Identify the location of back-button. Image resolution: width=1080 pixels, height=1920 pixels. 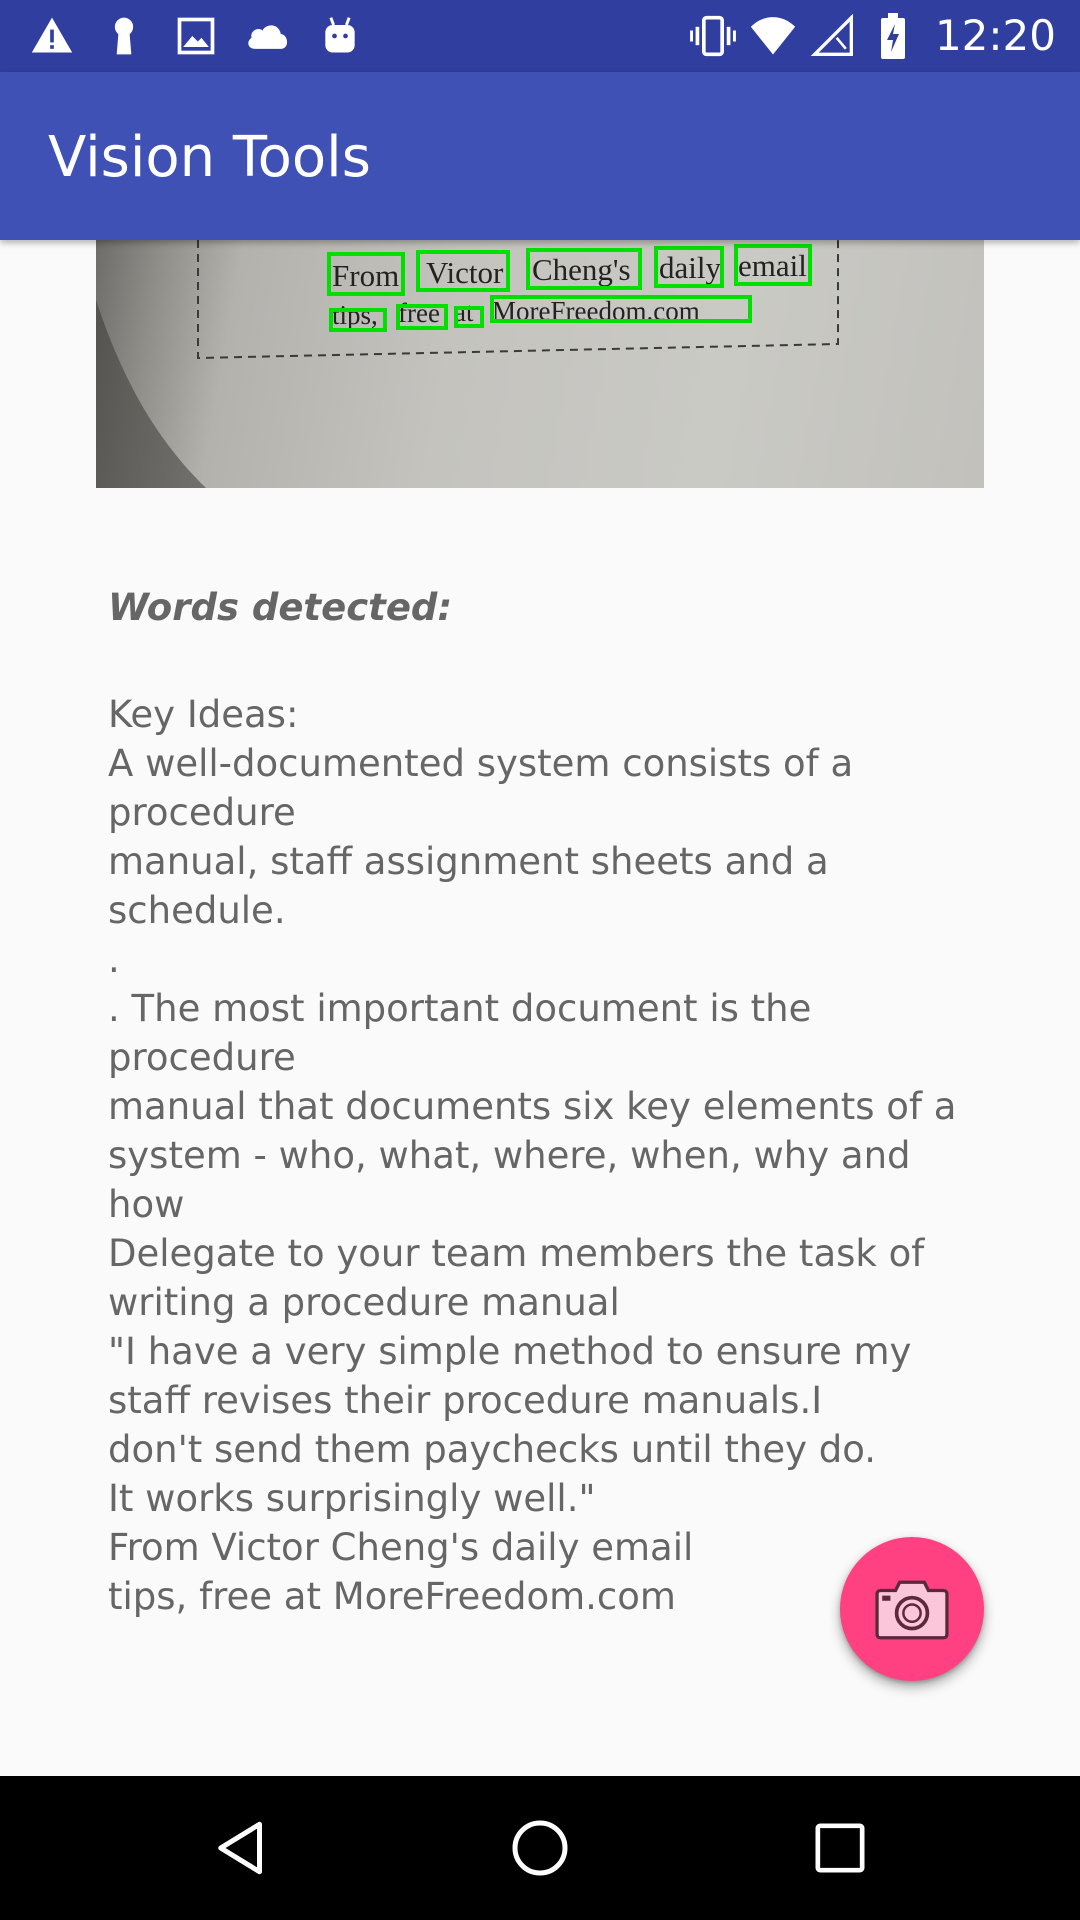
(242, 1848).